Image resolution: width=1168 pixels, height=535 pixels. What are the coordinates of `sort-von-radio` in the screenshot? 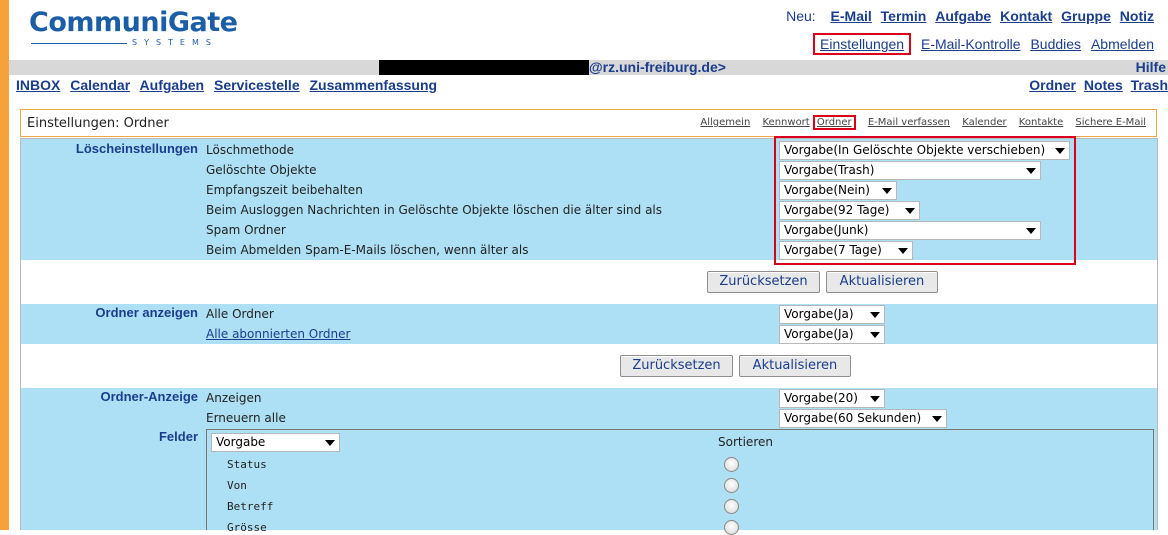 It's located at (731, 485).